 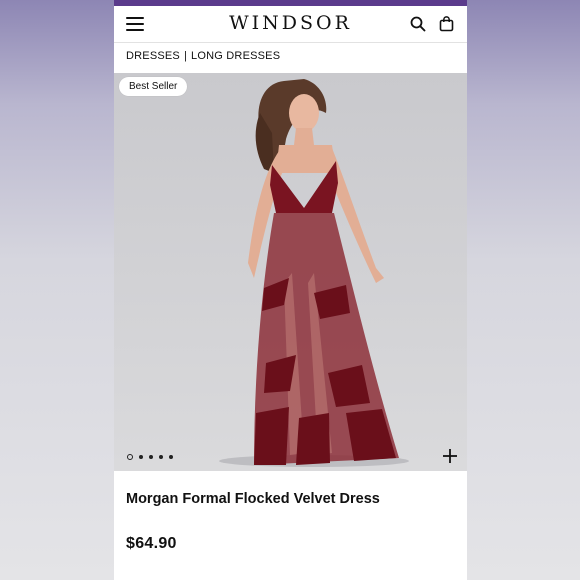 What do you see at coordinates (235, 56) in the screenshot?
I see `breadcrumb-long-dresses: LONG DRESSES` at bounding box center [235, 56].